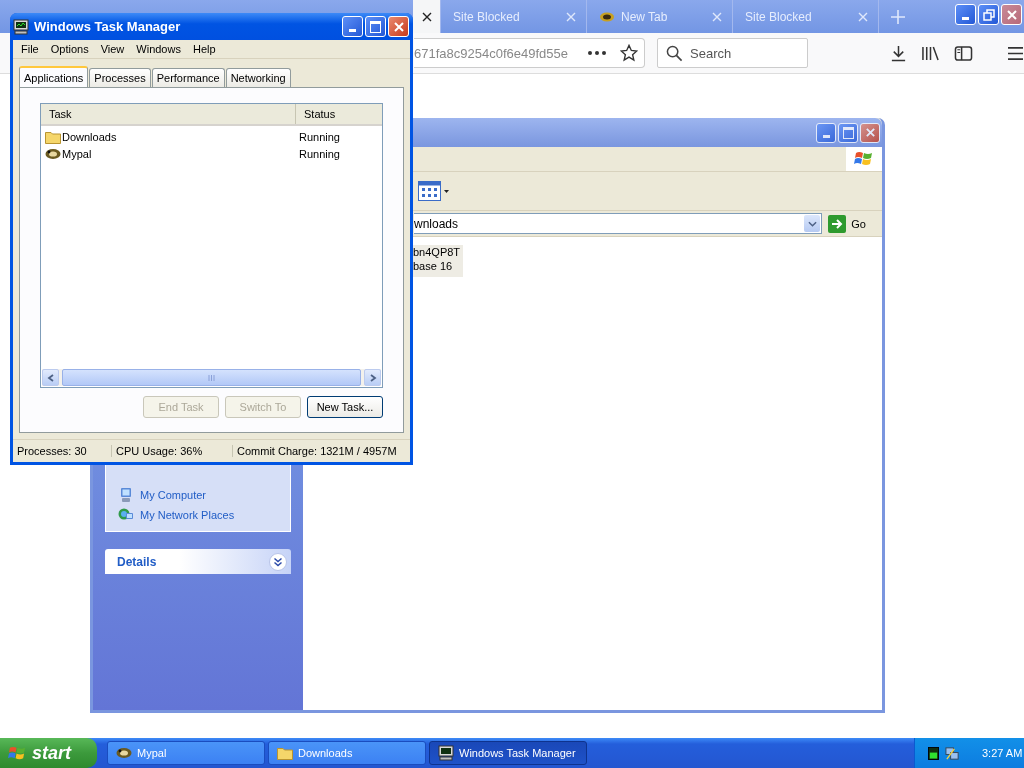  I want to click on search-field: Search, so click(732, 53).